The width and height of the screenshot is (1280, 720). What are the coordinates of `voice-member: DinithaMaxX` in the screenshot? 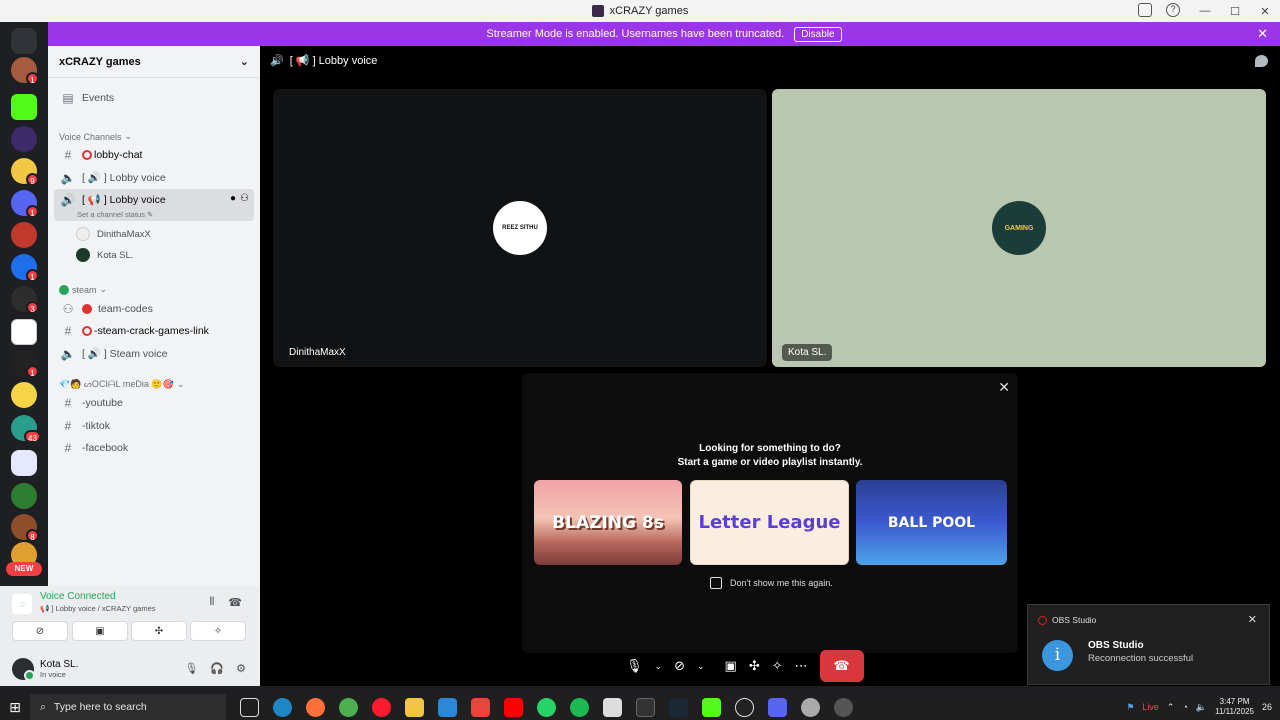 It's located at (113, 234).